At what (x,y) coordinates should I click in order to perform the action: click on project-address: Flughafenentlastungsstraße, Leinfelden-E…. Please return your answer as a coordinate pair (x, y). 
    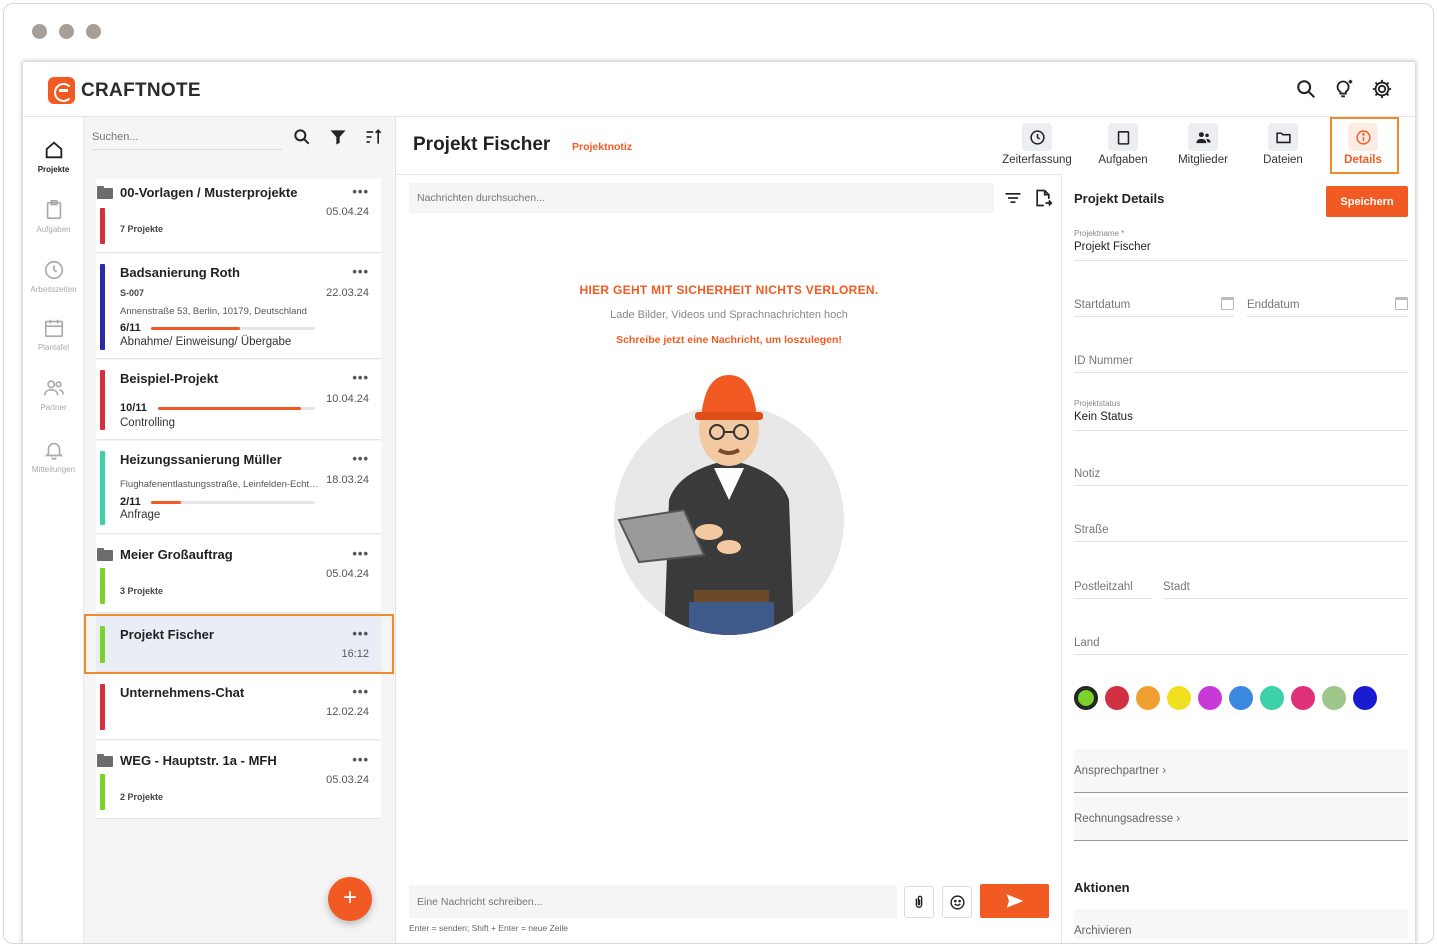
    Looking at the image, I should click on (220, 484).